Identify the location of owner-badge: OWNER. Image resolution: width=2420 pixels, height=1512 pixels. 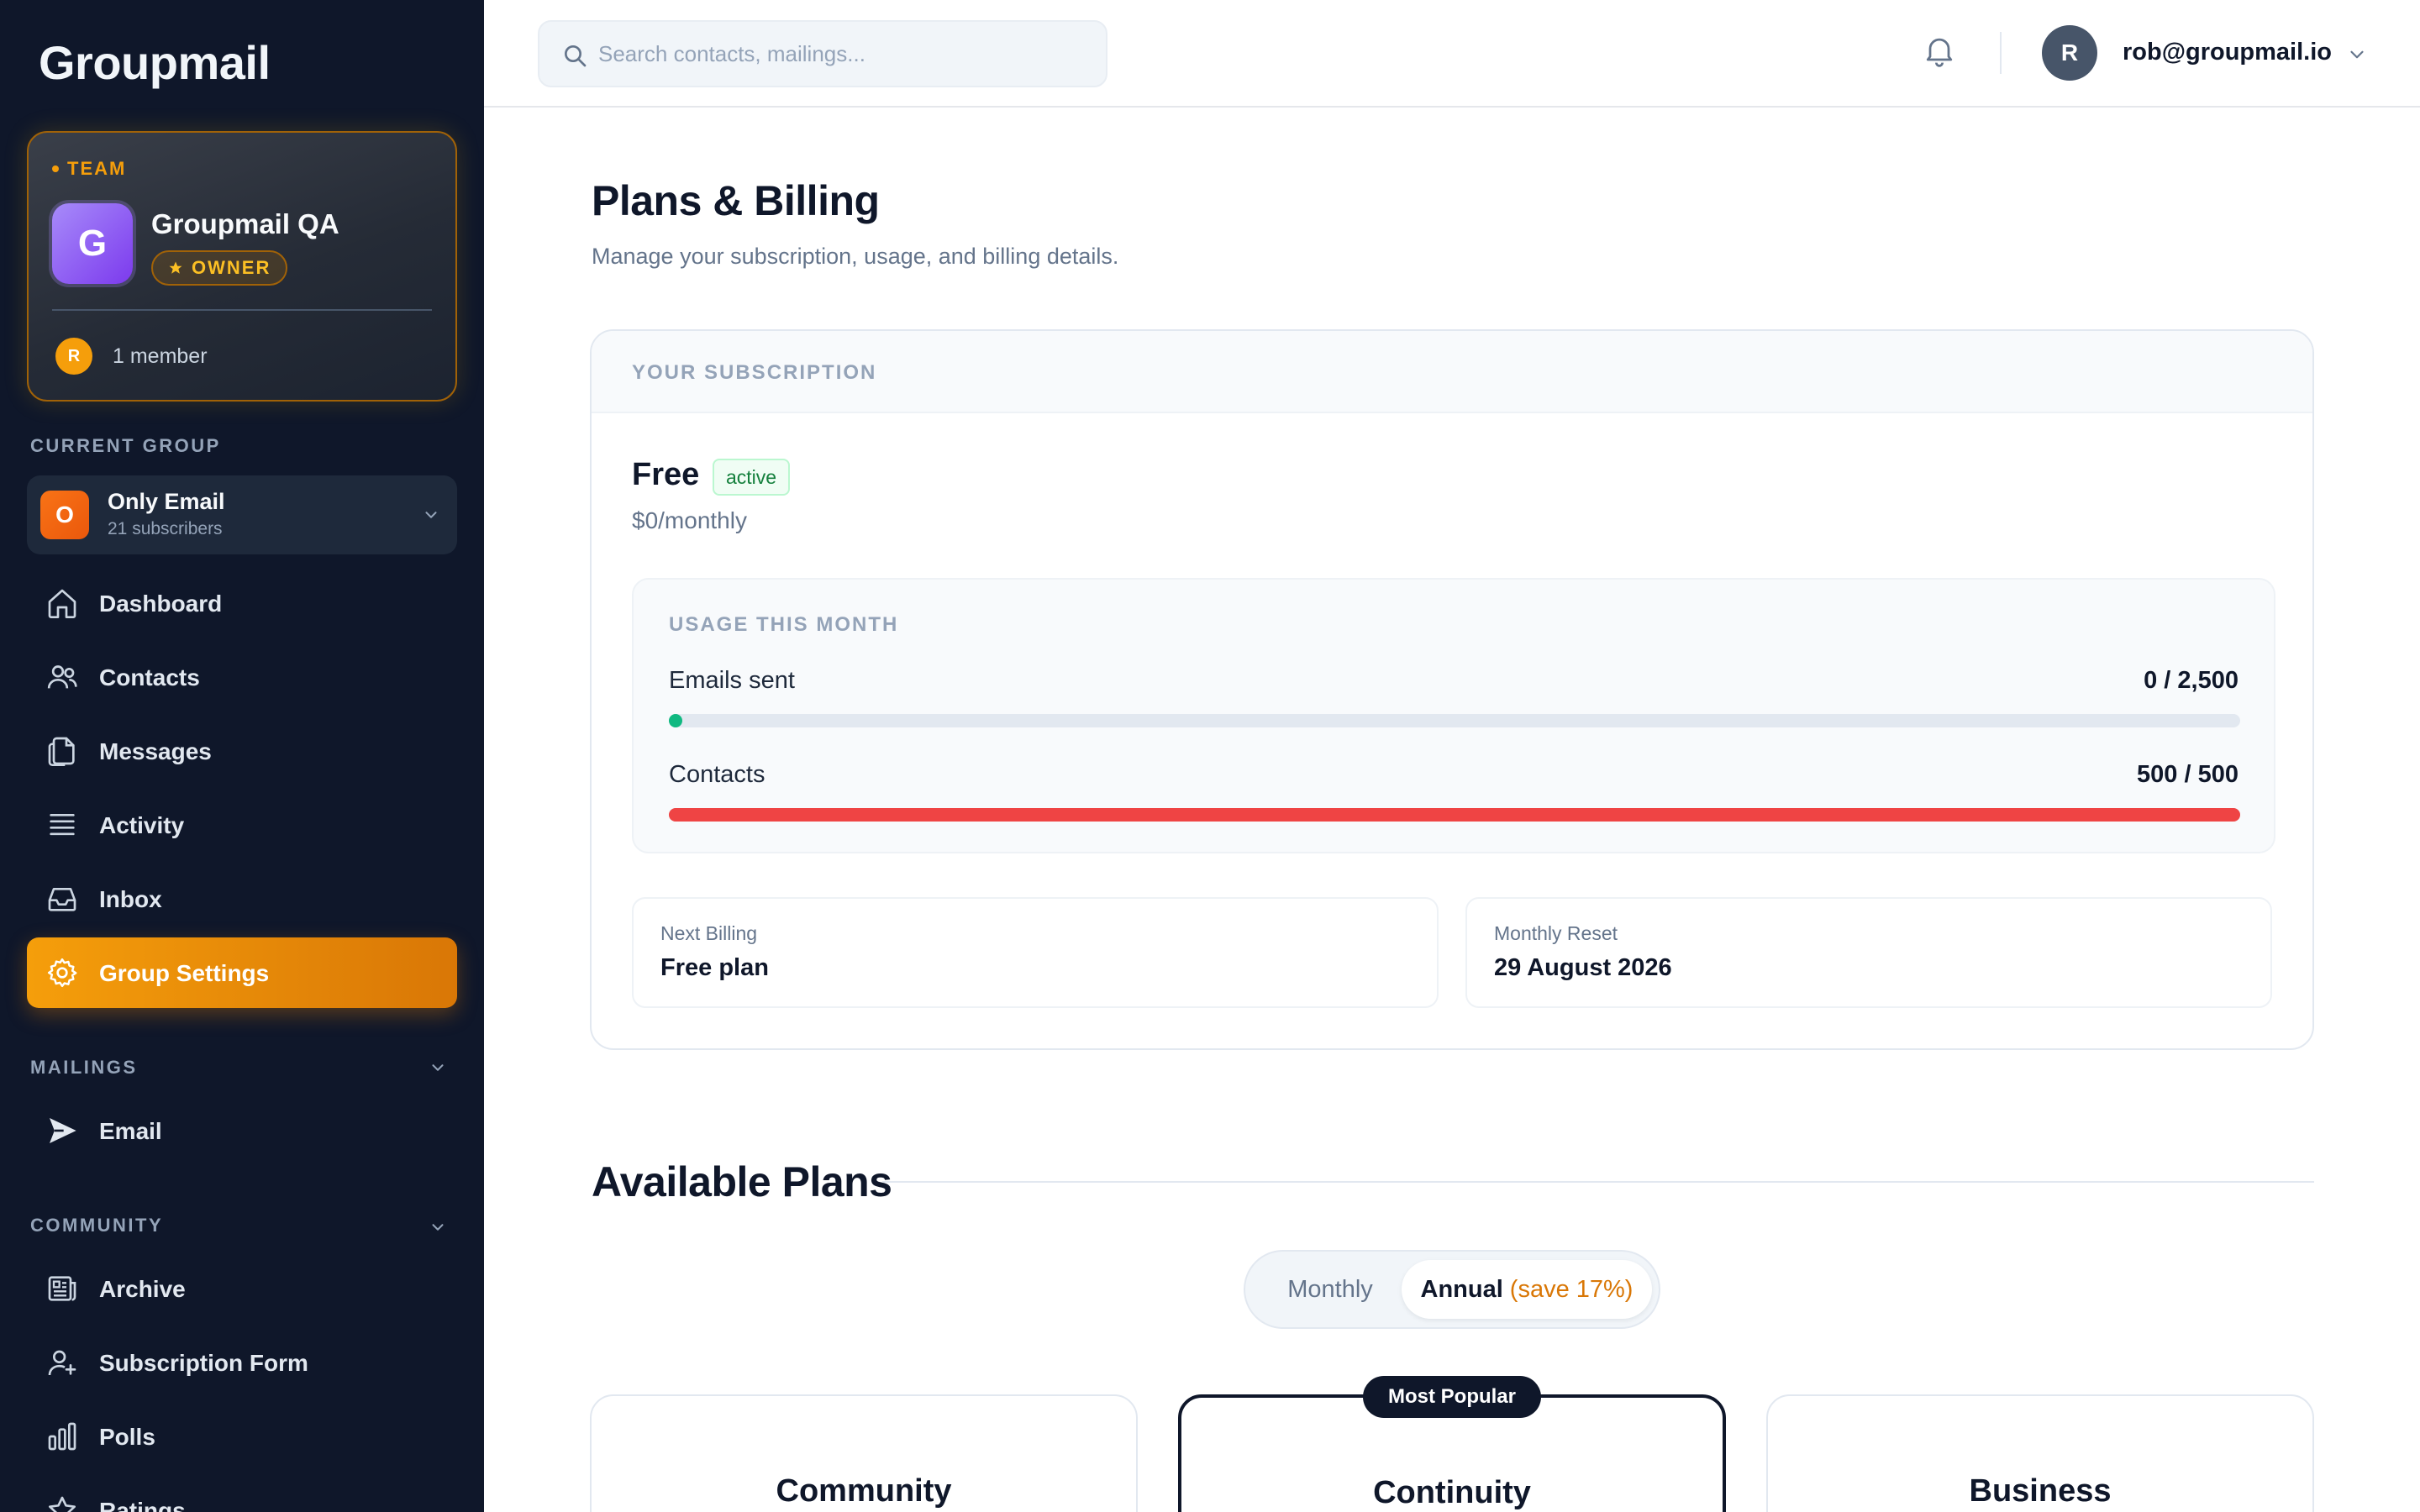
(219, 268).